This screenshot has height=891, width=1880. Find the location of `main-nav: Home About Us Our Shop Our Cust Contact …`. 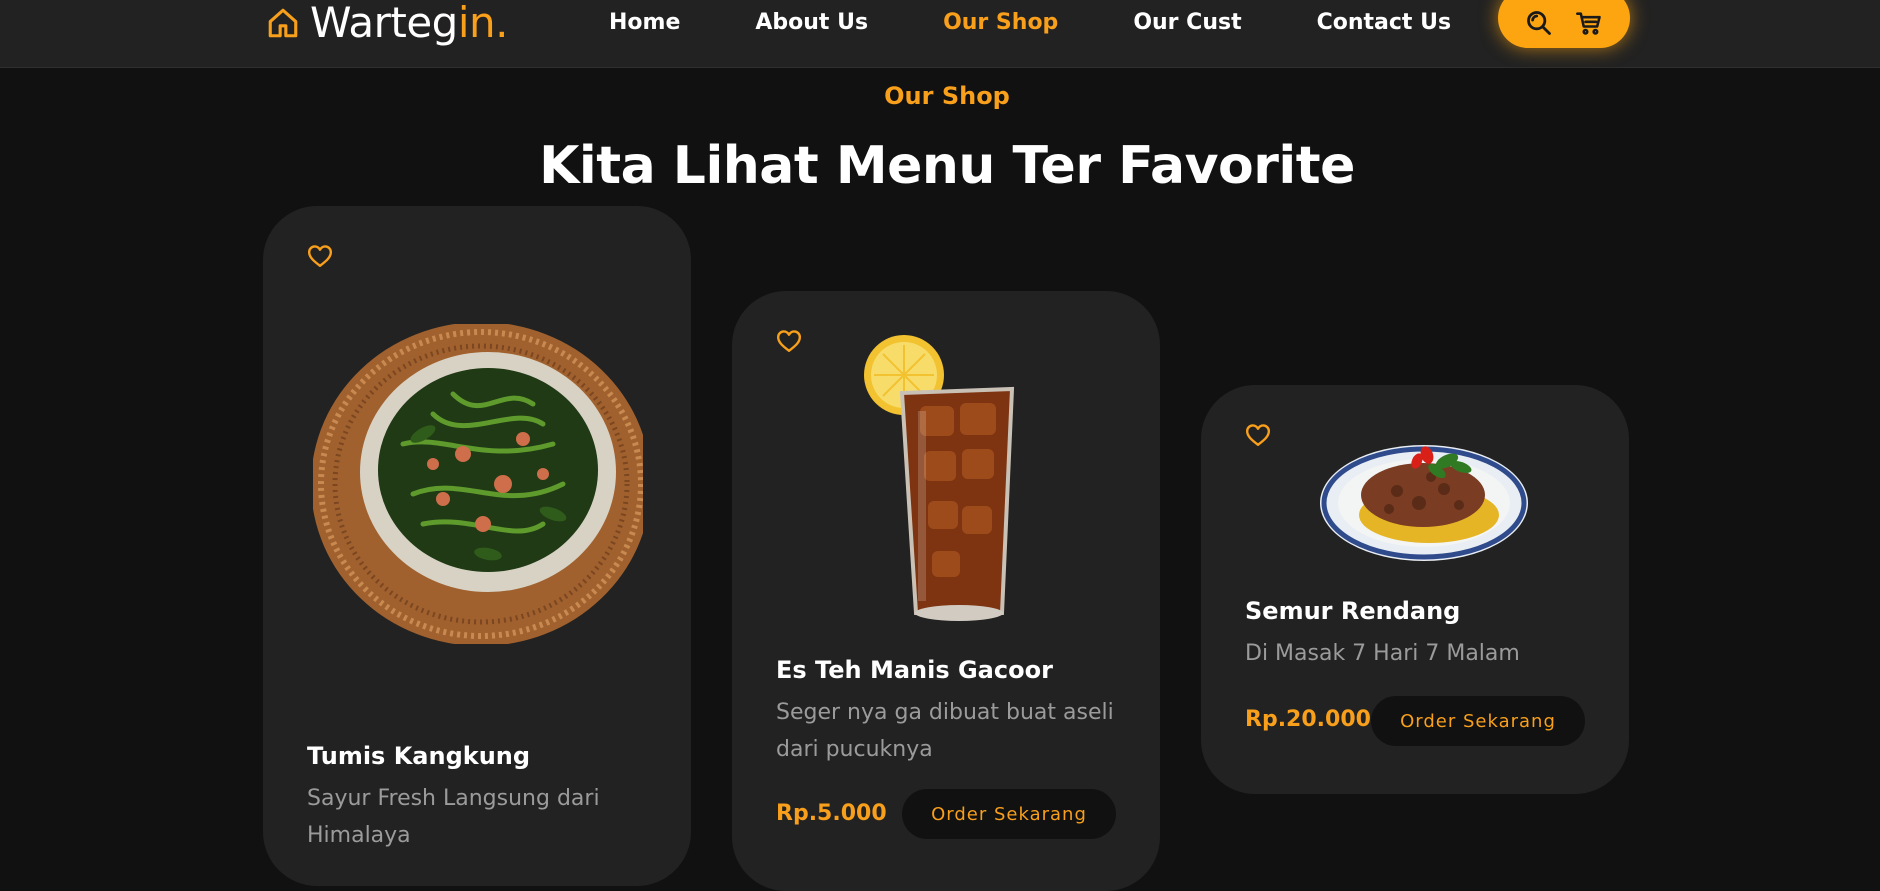

main-nav: Home About Us Our Shop Our Cust Contact … is located at coordinates (1030, 23).